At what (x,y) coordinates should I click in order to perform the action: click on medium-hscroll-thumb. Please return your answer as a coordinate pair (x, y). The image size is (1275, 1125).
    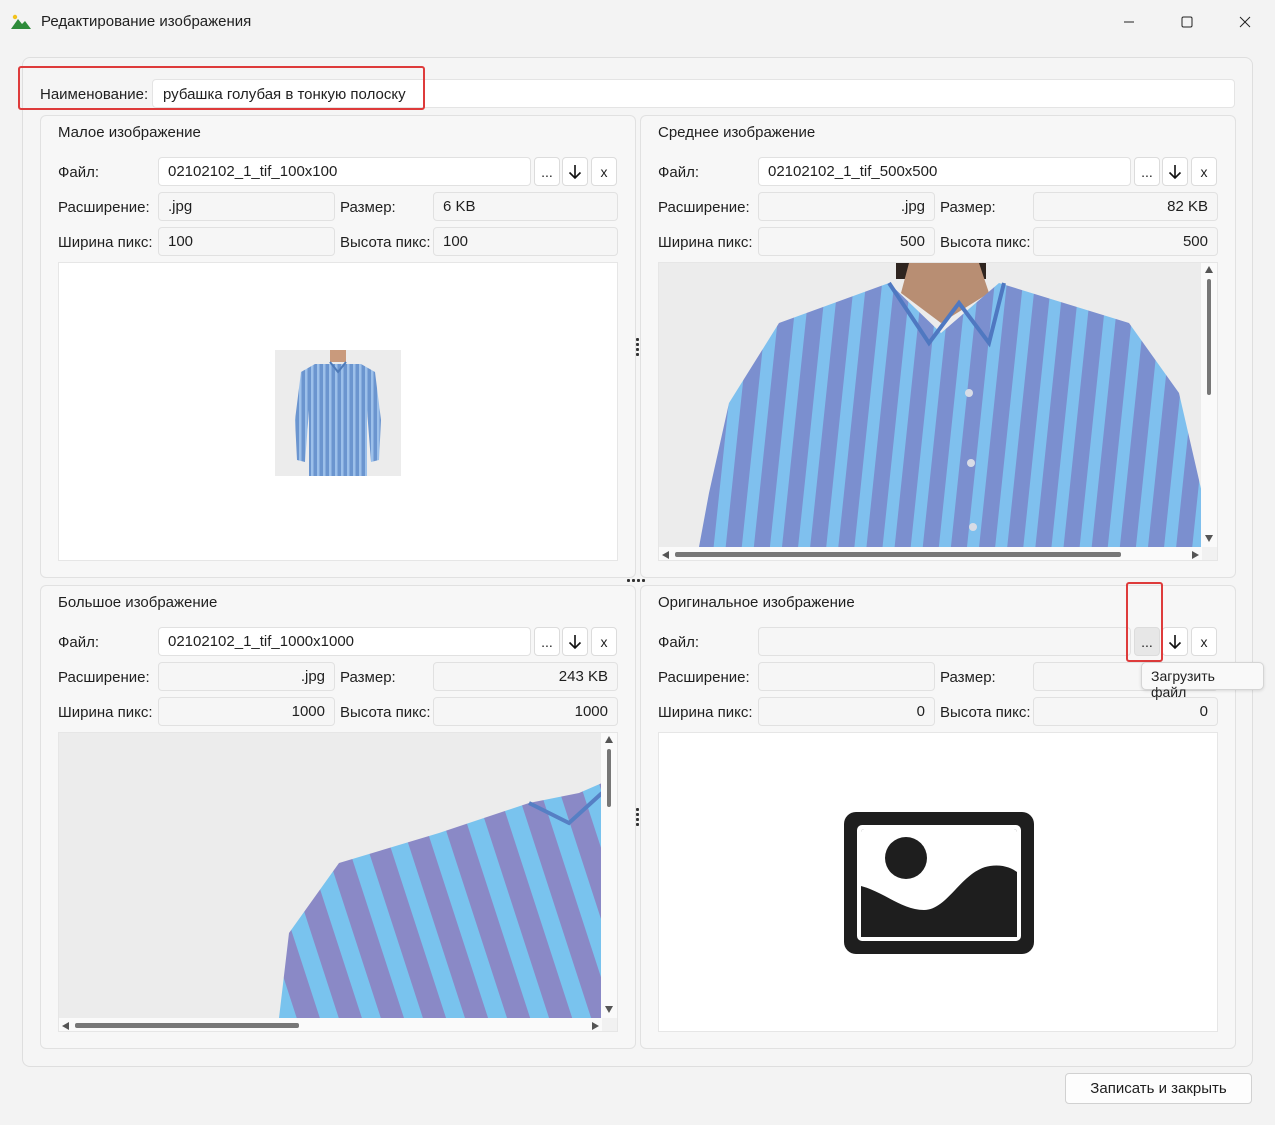
    Looking at the image, I should click on (898, 554).